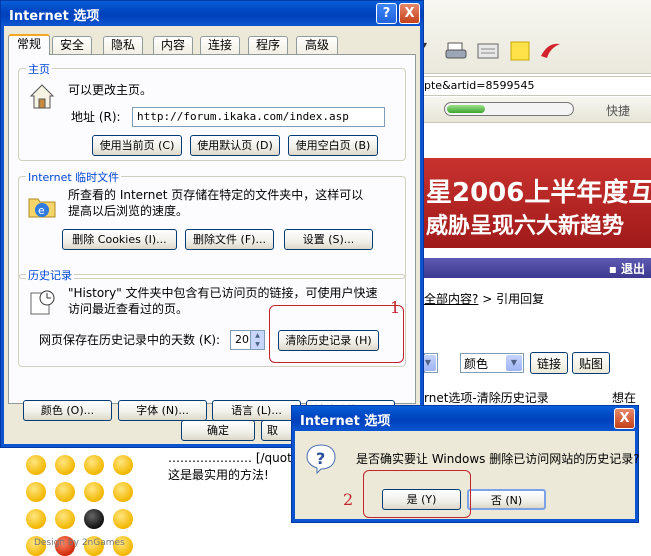 This screenshot has width=651, height=556. Describe the element at coordinates (218, 430) in the screenshot. I see `ok-button: 确定` at that location.